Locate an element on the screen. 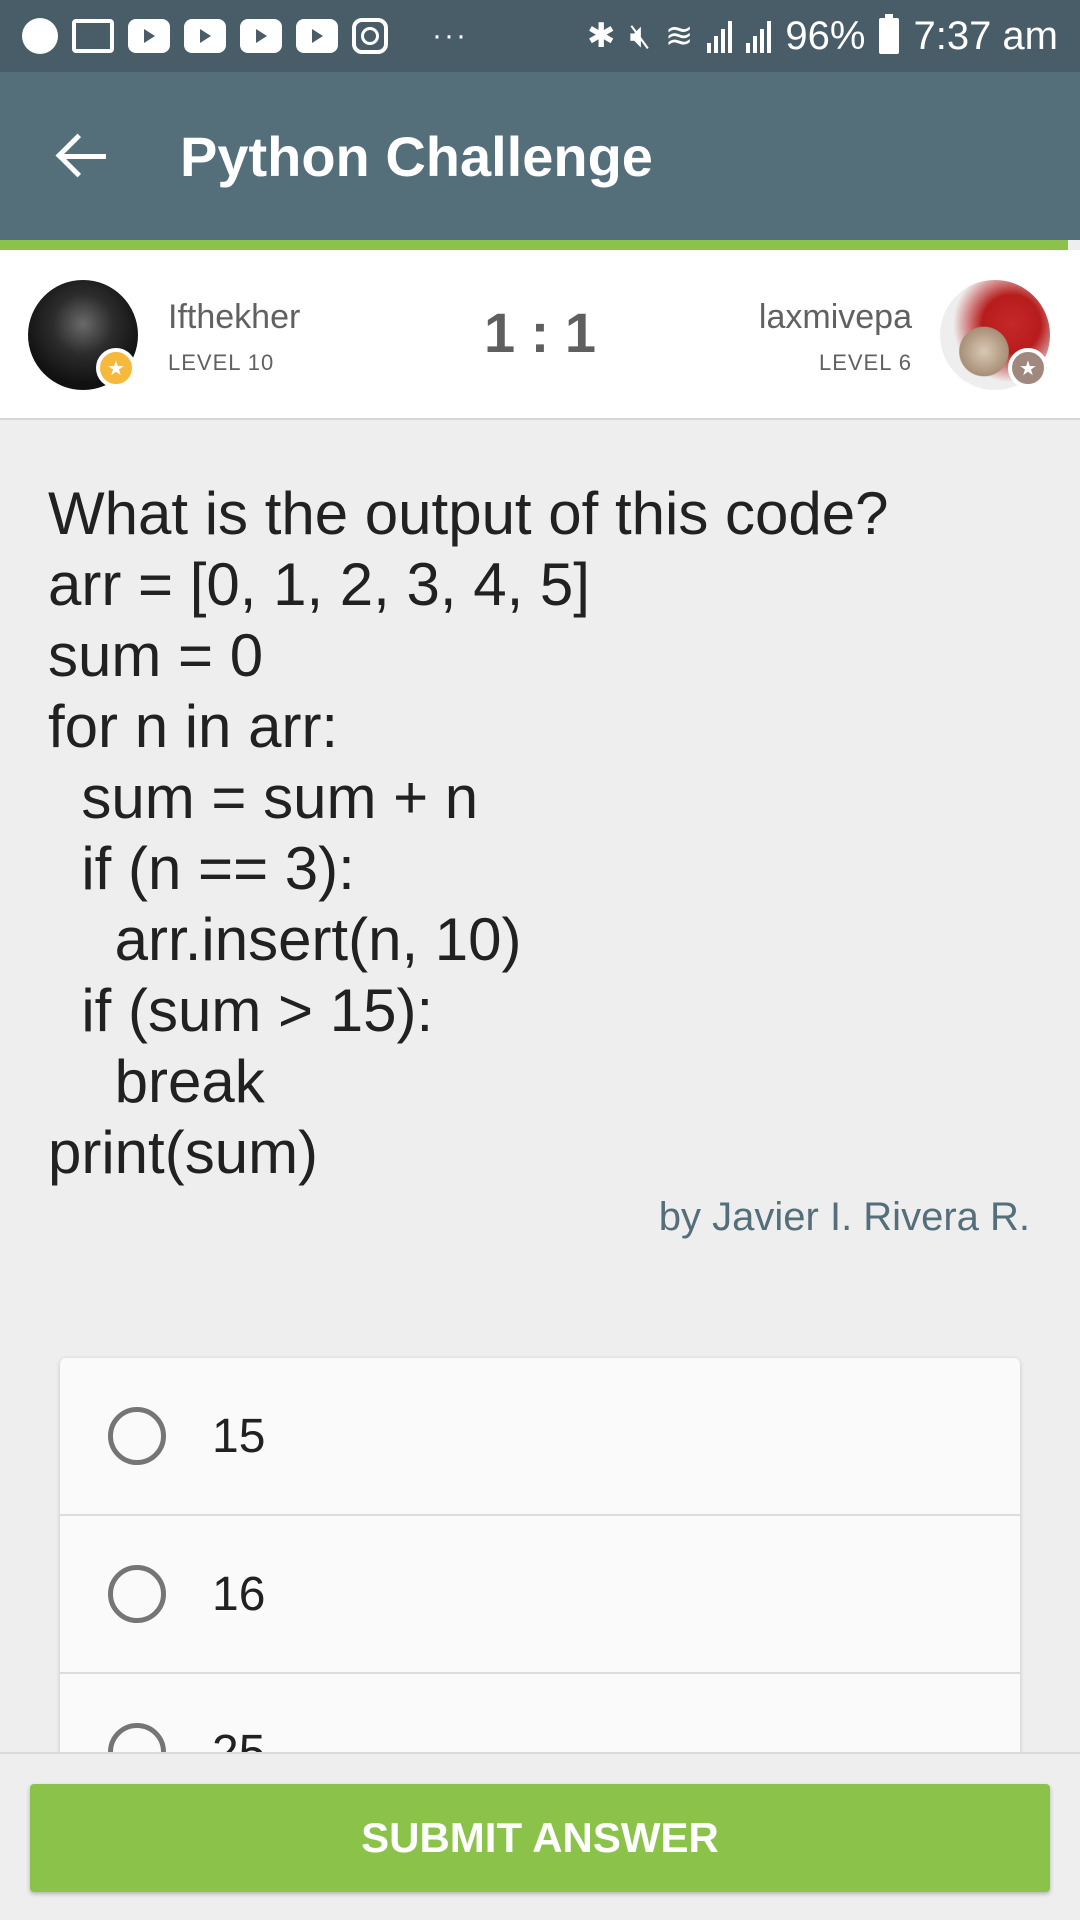  mute-icon: 🔇︎ is located at coordinates (640, 36).